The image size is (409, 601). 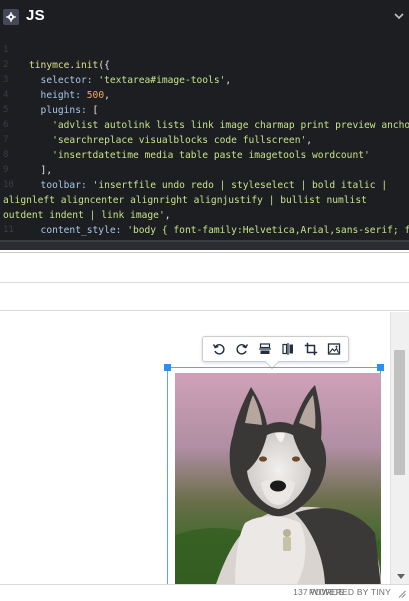 What do you see at coordinates (204, 110) in the screenshot?
I see `code-line: 5 plugins: [` at bounding box center [204, 110].